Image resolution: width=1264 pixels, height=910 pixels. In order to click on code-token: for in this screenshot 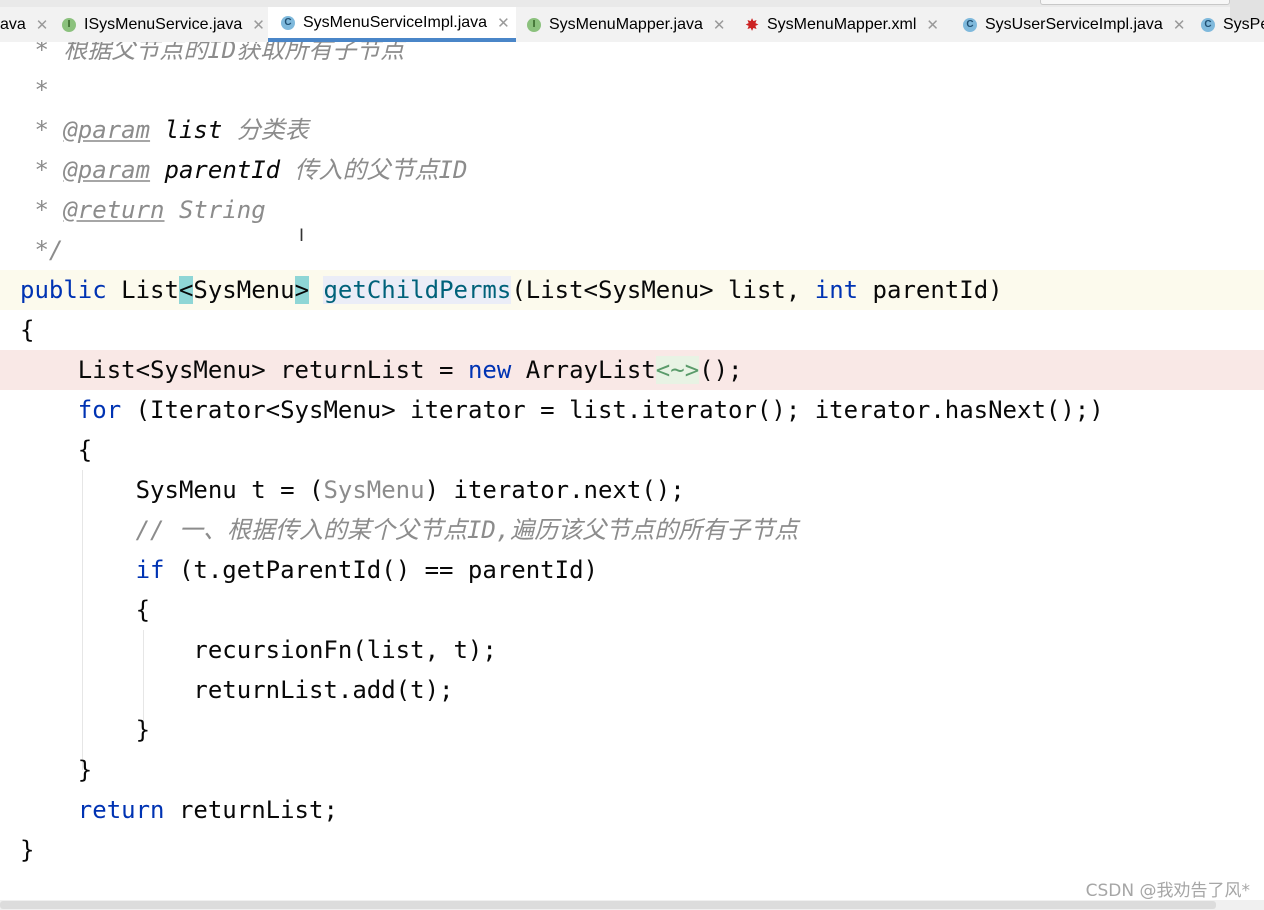, I will do `click(99, 410)`.